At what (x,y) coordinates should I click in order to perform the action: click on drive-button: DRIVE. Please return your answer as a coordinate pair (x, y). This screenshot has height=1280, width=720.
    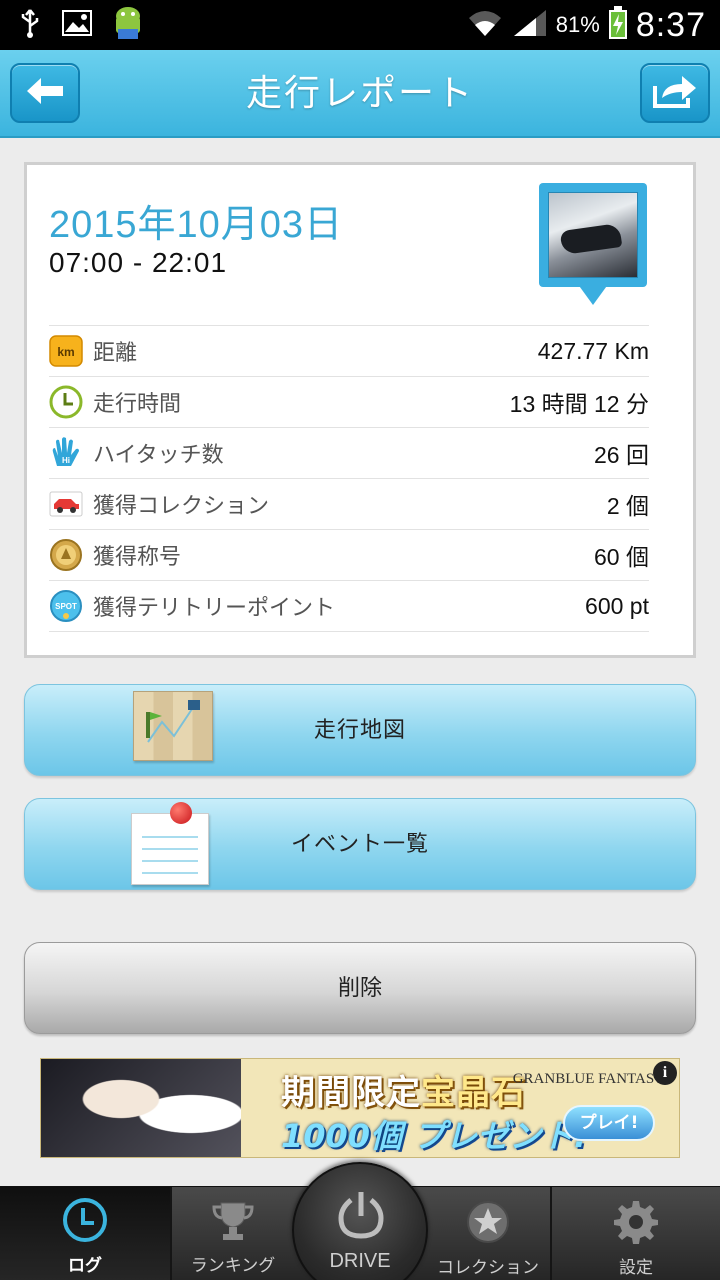
    Looking at the image, I should click on (360, 1221).